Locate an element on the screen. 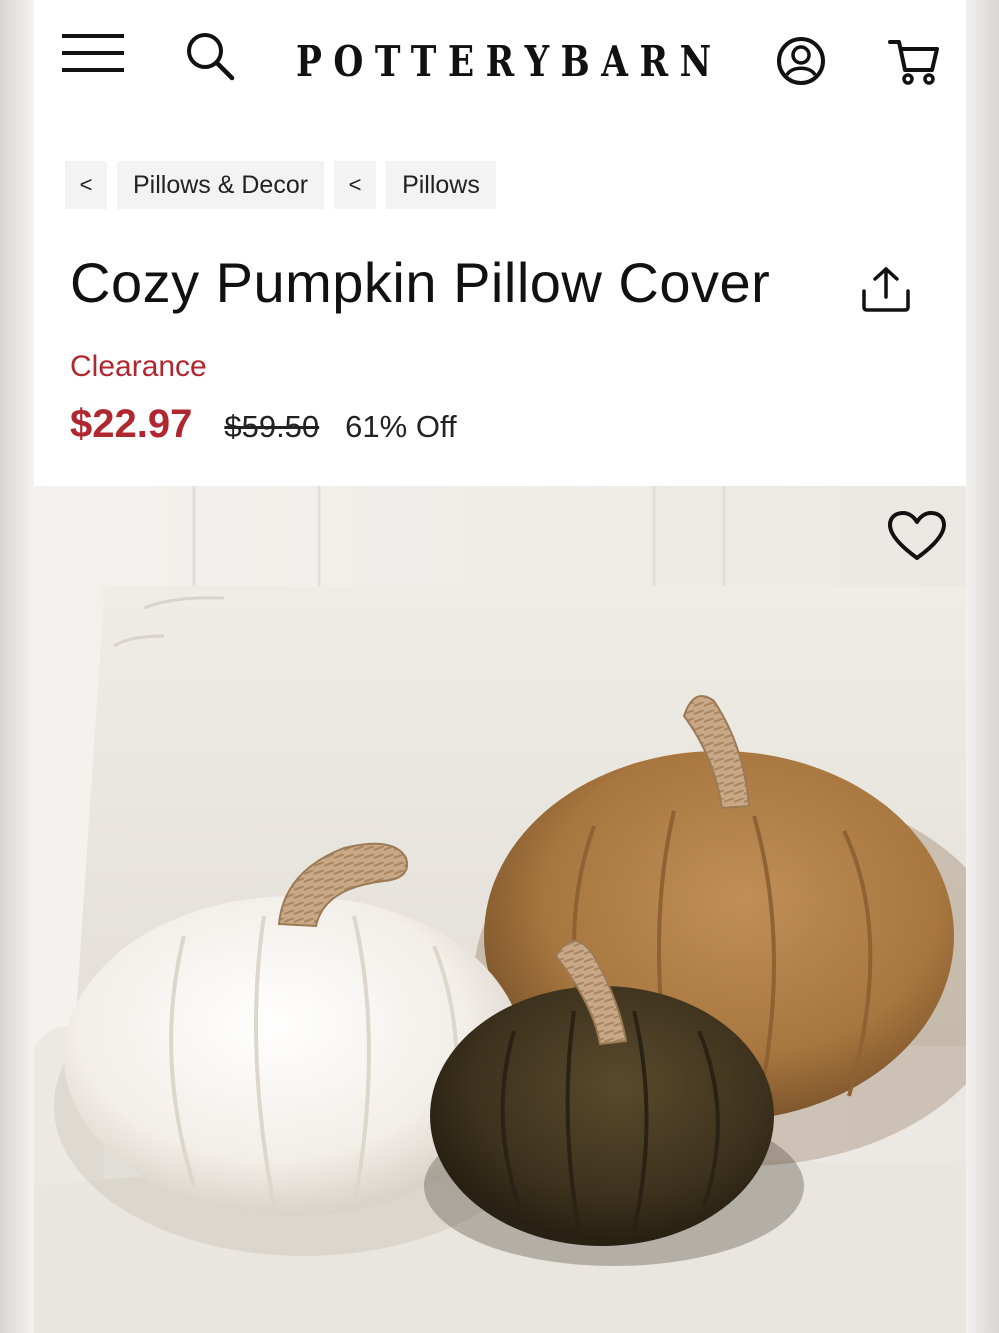  breadcrumb-item-pillows-decor: Pillows & Decor is located at coordinates (221, 185).